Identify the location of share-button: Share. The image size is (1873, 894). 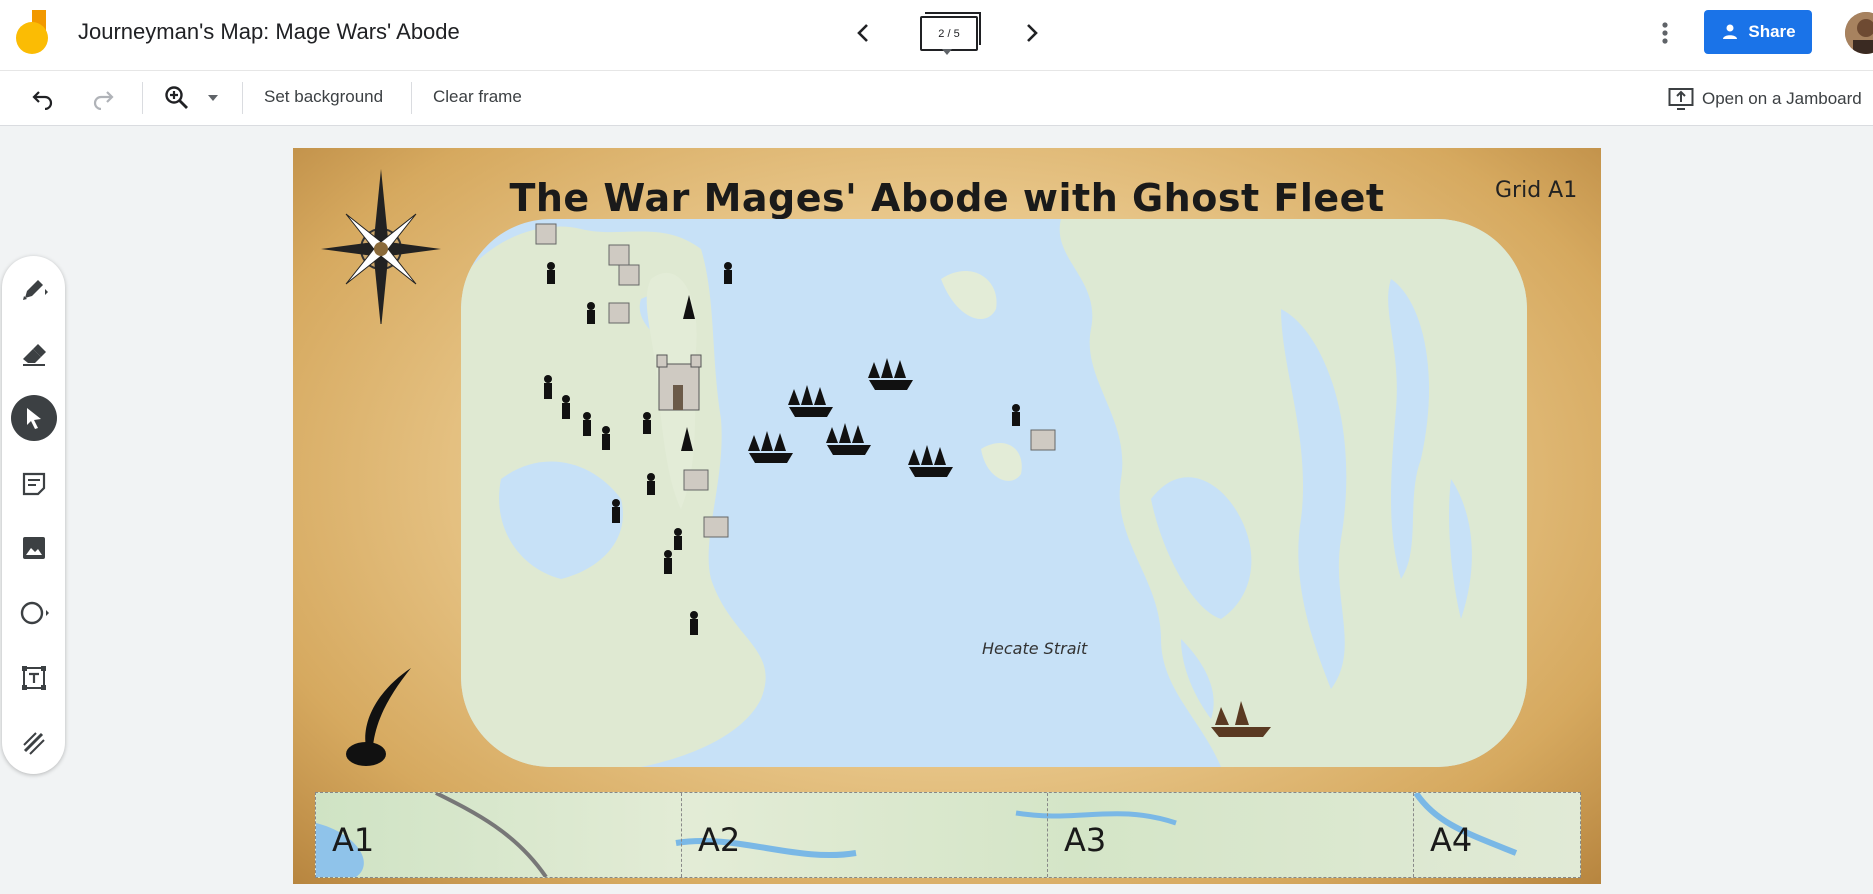
(1758, 32).